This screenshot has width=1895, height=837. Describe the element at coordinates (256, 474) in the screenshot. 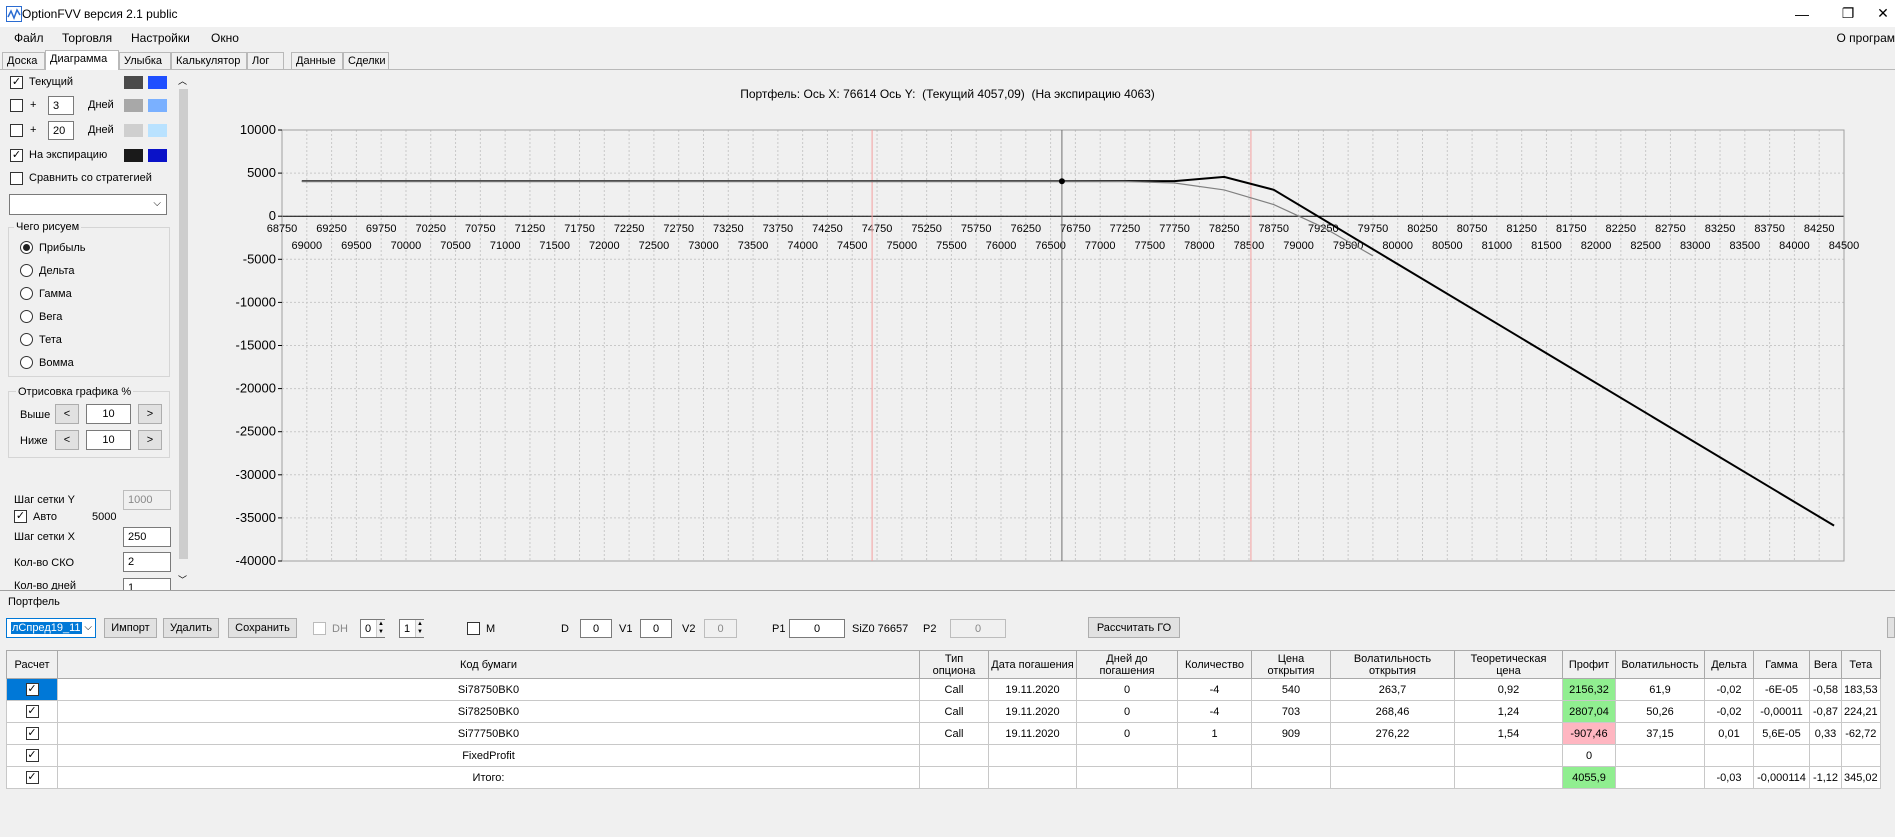

I see `y-tick-label: -30000` at that location.